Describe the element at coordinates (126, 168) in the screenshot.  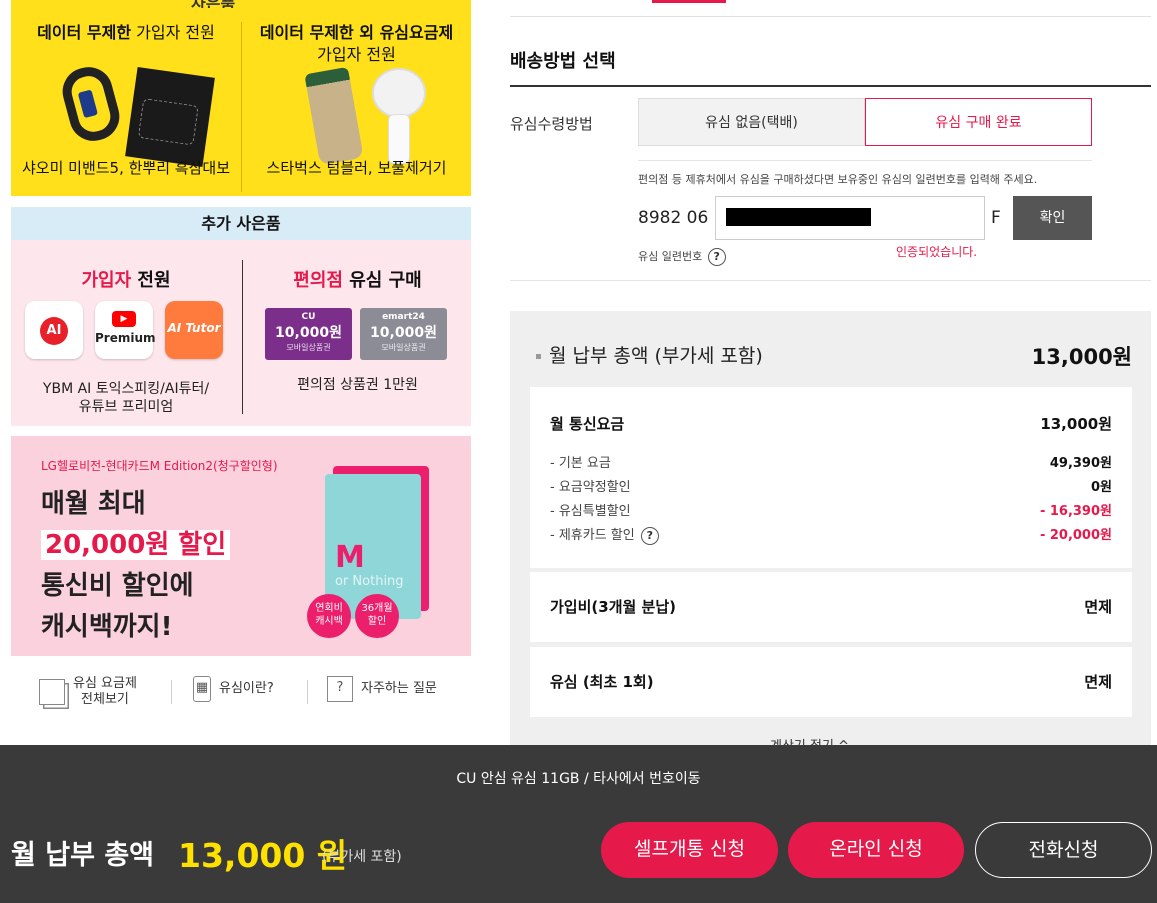
I see `gift-caption: 샤오미 미밴드5, 한뿌리 흑삼대보` at that location.